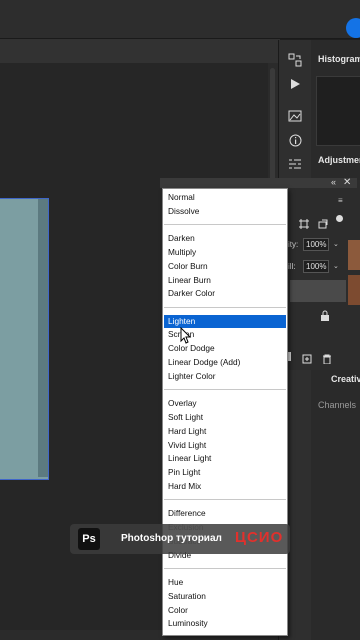 The height and width of the screenshot is (640, 360). What do you see at coordinates (225, 431) in the screenshot?
I see `blend-mode-item: Hard Light` at bounding box center [225, 431].